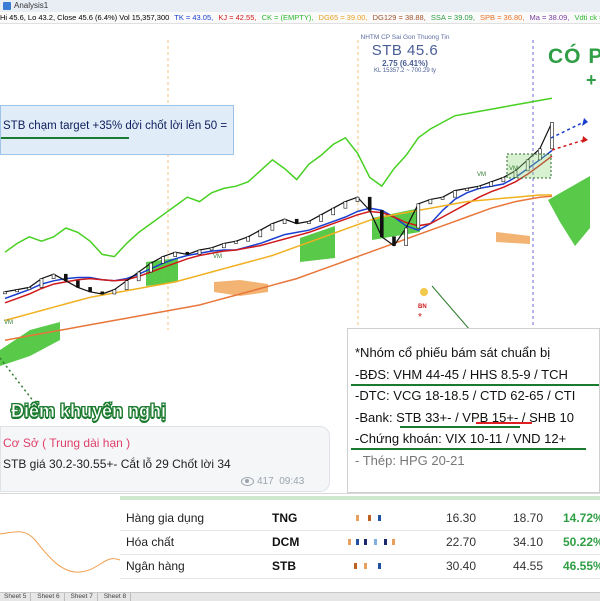 Image resolution: width=600 pixels, height=601 pixels. Describe the element at coordinates (194, 17) in the screenshot. I see `tk-value: TK = 43.05,` at that location.